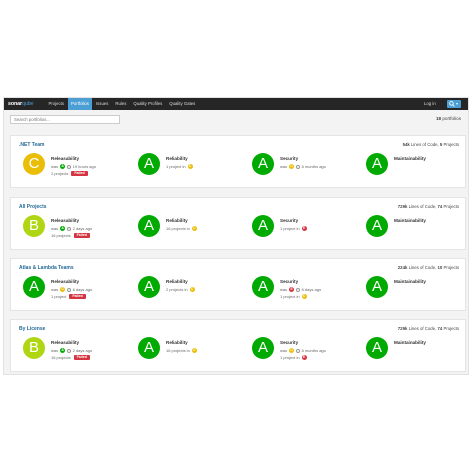 The height and width of the screenshot is (474, 474). Describe the element at coordinates (448, 118) in the screenshot. I see `portfolio-count: 18 portfolios` at that location.